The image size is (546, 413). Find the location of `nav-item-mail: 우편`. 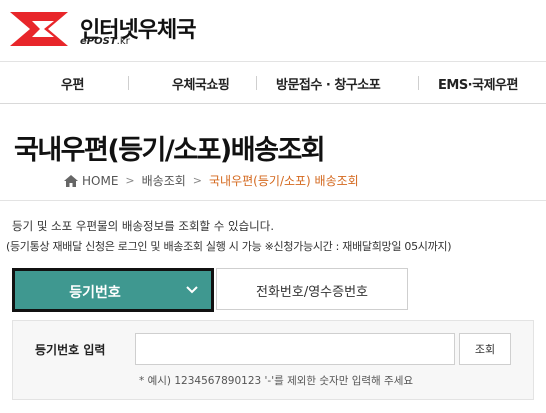

nav-item-mail: 우편 is located at coordinates (72, 83).